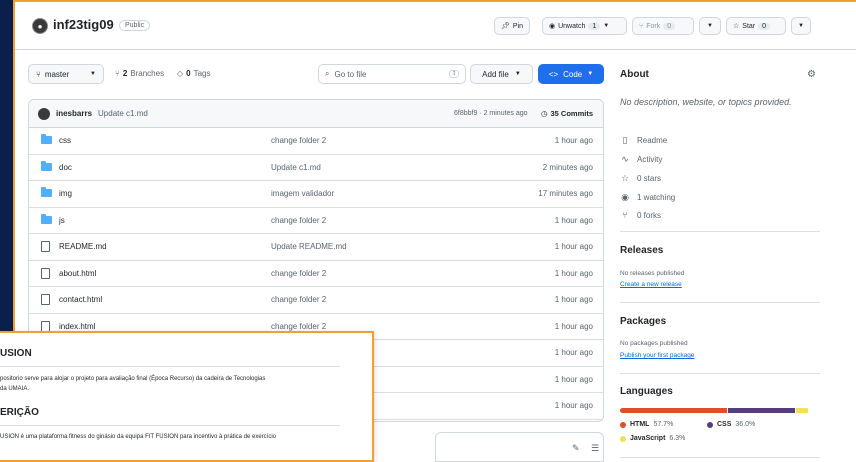 The height and width of the screenshot is (462, 856). I want to click on go-to-file-placeholder: Go to file, so click(350, 74).